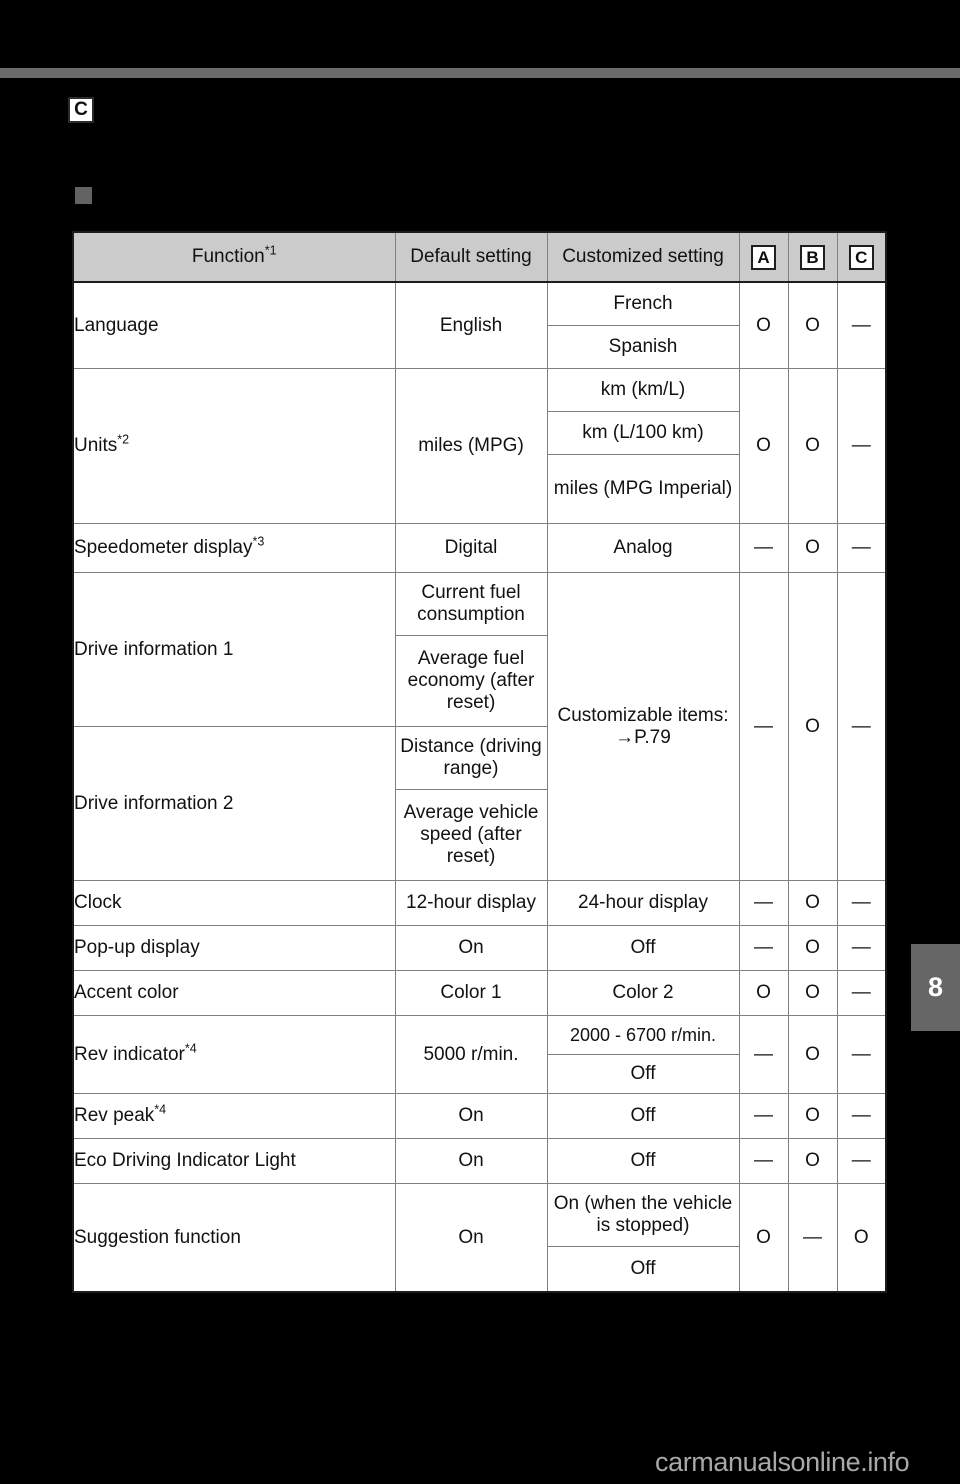 The height and width of the screenshot is (1484, 960). What do you see at coordinates (861, 1054) in the screenshot?
I see `cell-c-rev-indicator: —` at bounding box center [861, 1054].